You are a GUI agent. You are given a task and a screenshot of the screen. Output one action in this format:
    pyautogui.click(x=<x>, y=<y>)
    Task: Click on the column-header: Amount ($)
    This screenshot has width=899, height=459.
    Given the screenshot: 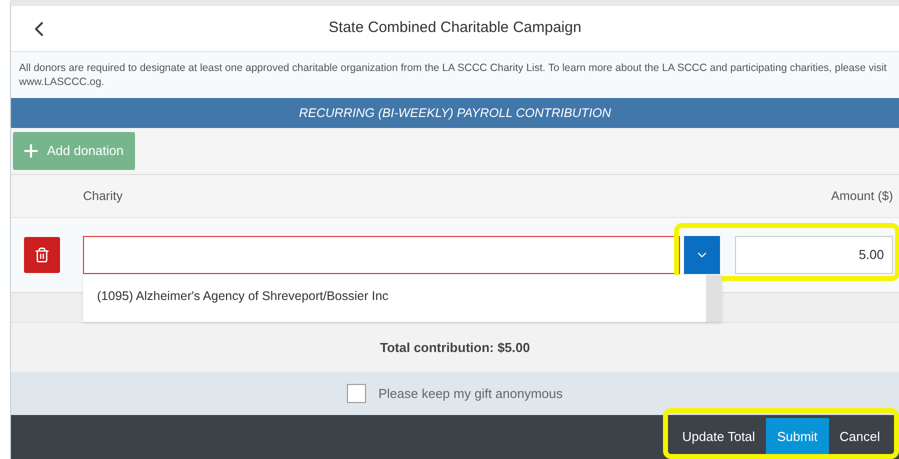 What is the action you would take?
    pyautogui.click(x=862, y=196)
    